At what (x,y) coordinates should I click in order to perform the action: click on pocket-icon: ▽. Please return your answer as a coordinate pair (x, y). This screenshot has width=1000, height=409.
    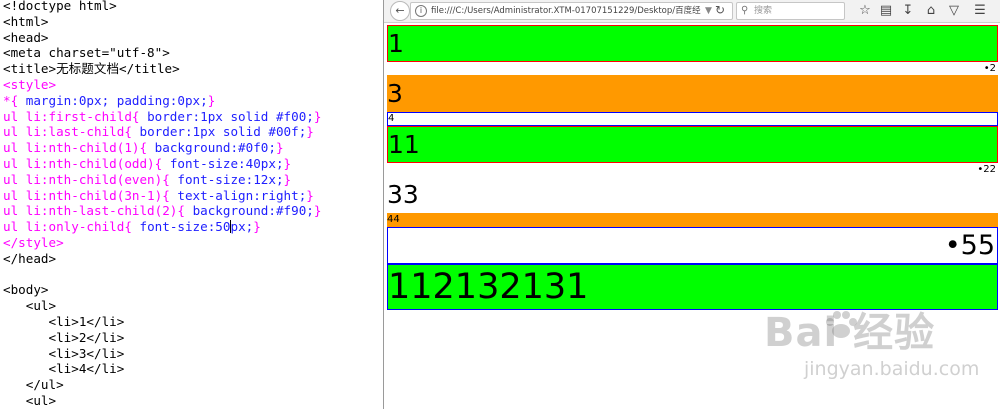
    Looking at the image, I should click on (954, 11).